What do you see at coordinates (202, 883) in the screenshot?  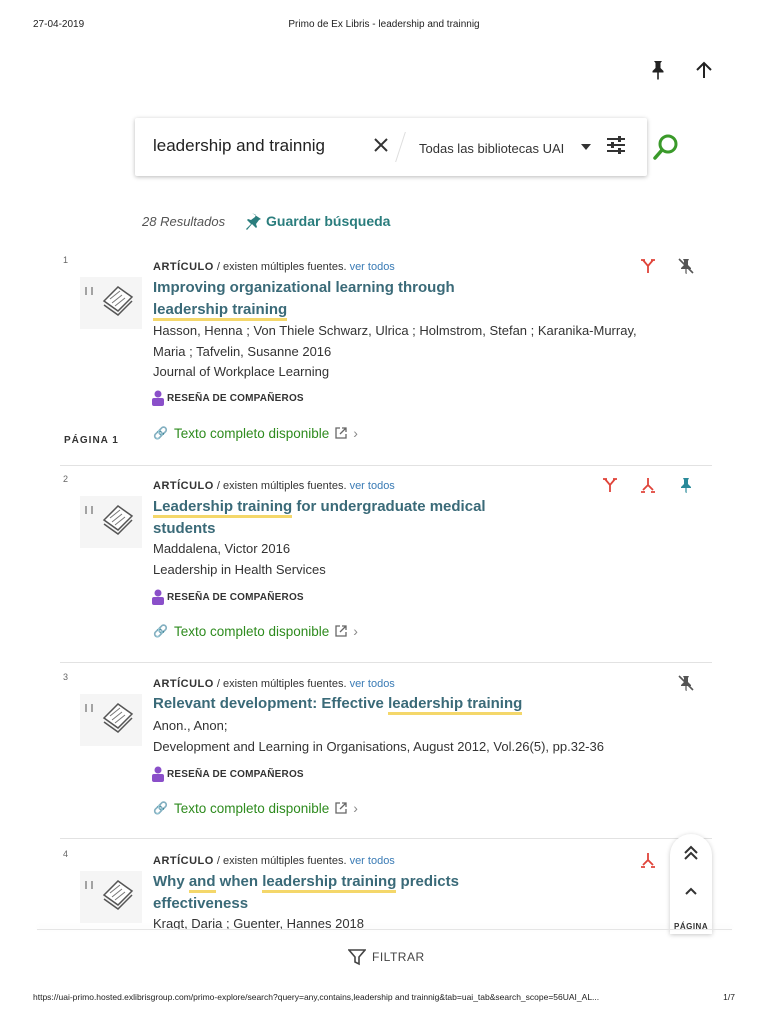 I see `title-highlight: and` at bounding box center [202, 883].